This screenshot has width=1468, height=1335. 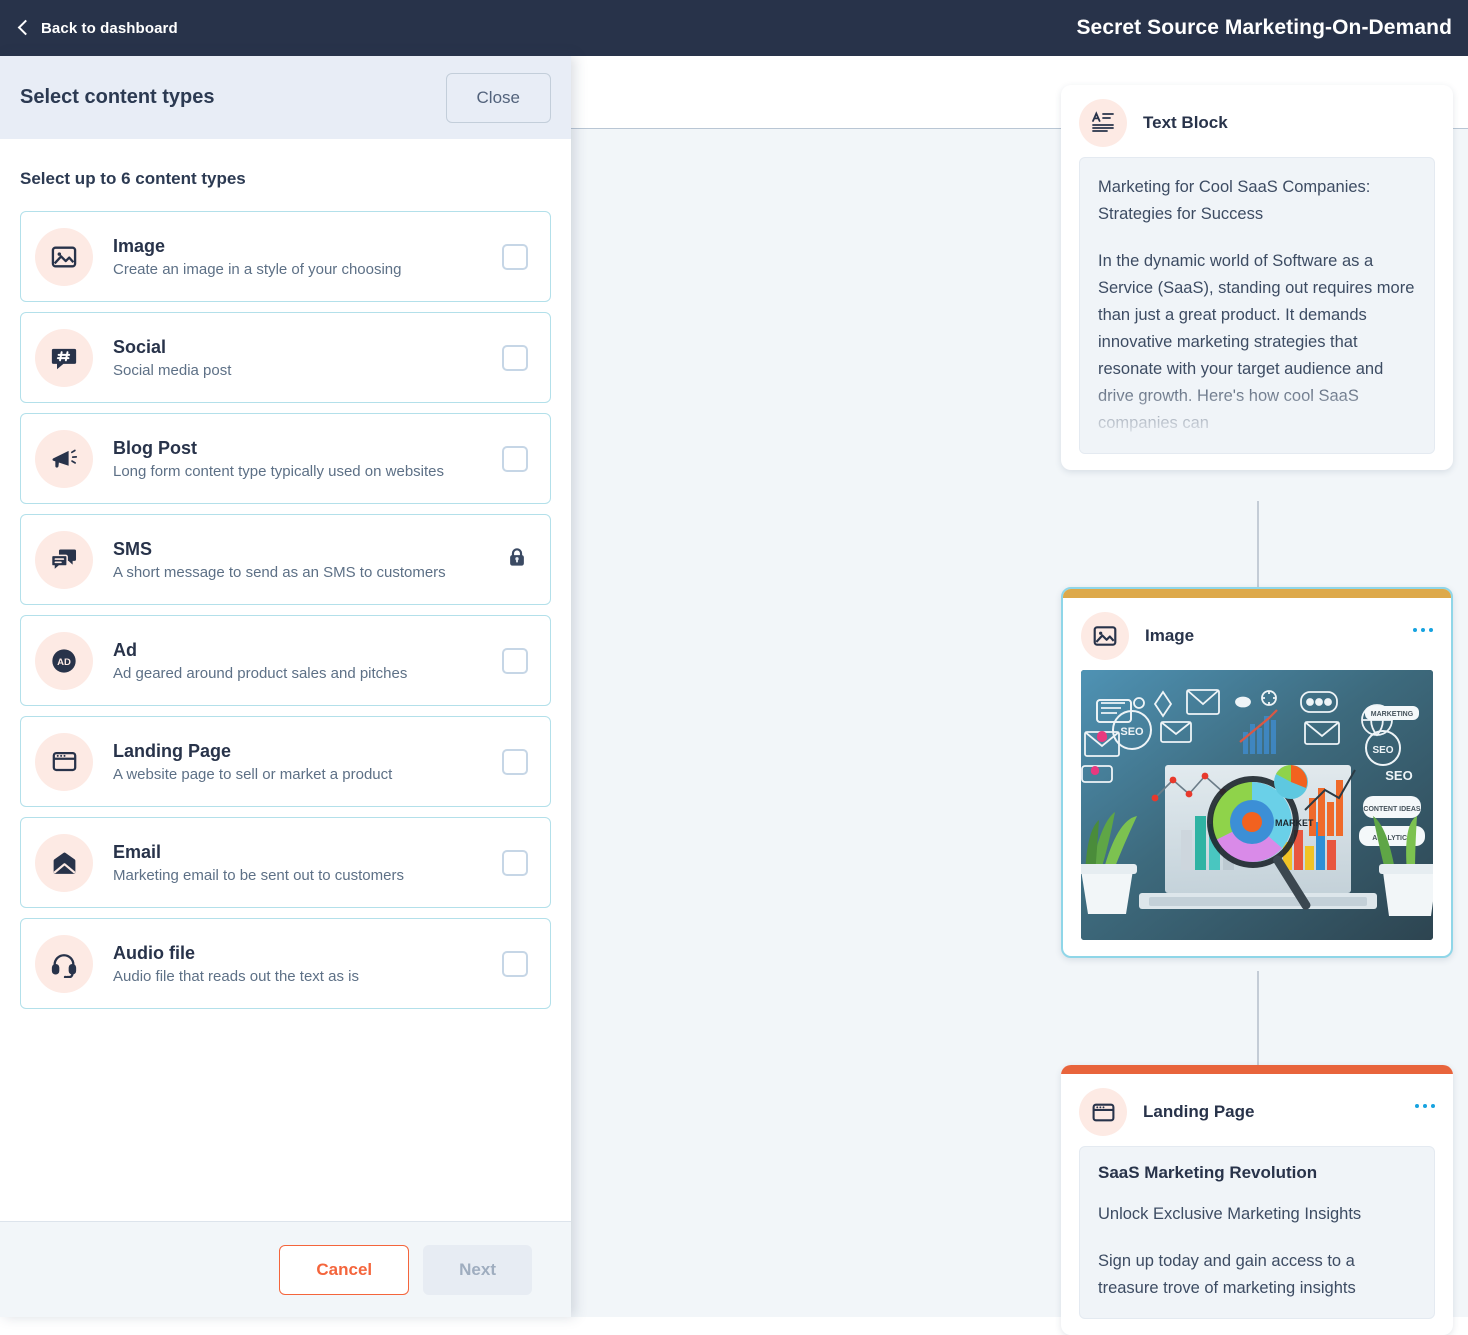 I want to click on content-type-name: Ad, so click(x=125, y=649).